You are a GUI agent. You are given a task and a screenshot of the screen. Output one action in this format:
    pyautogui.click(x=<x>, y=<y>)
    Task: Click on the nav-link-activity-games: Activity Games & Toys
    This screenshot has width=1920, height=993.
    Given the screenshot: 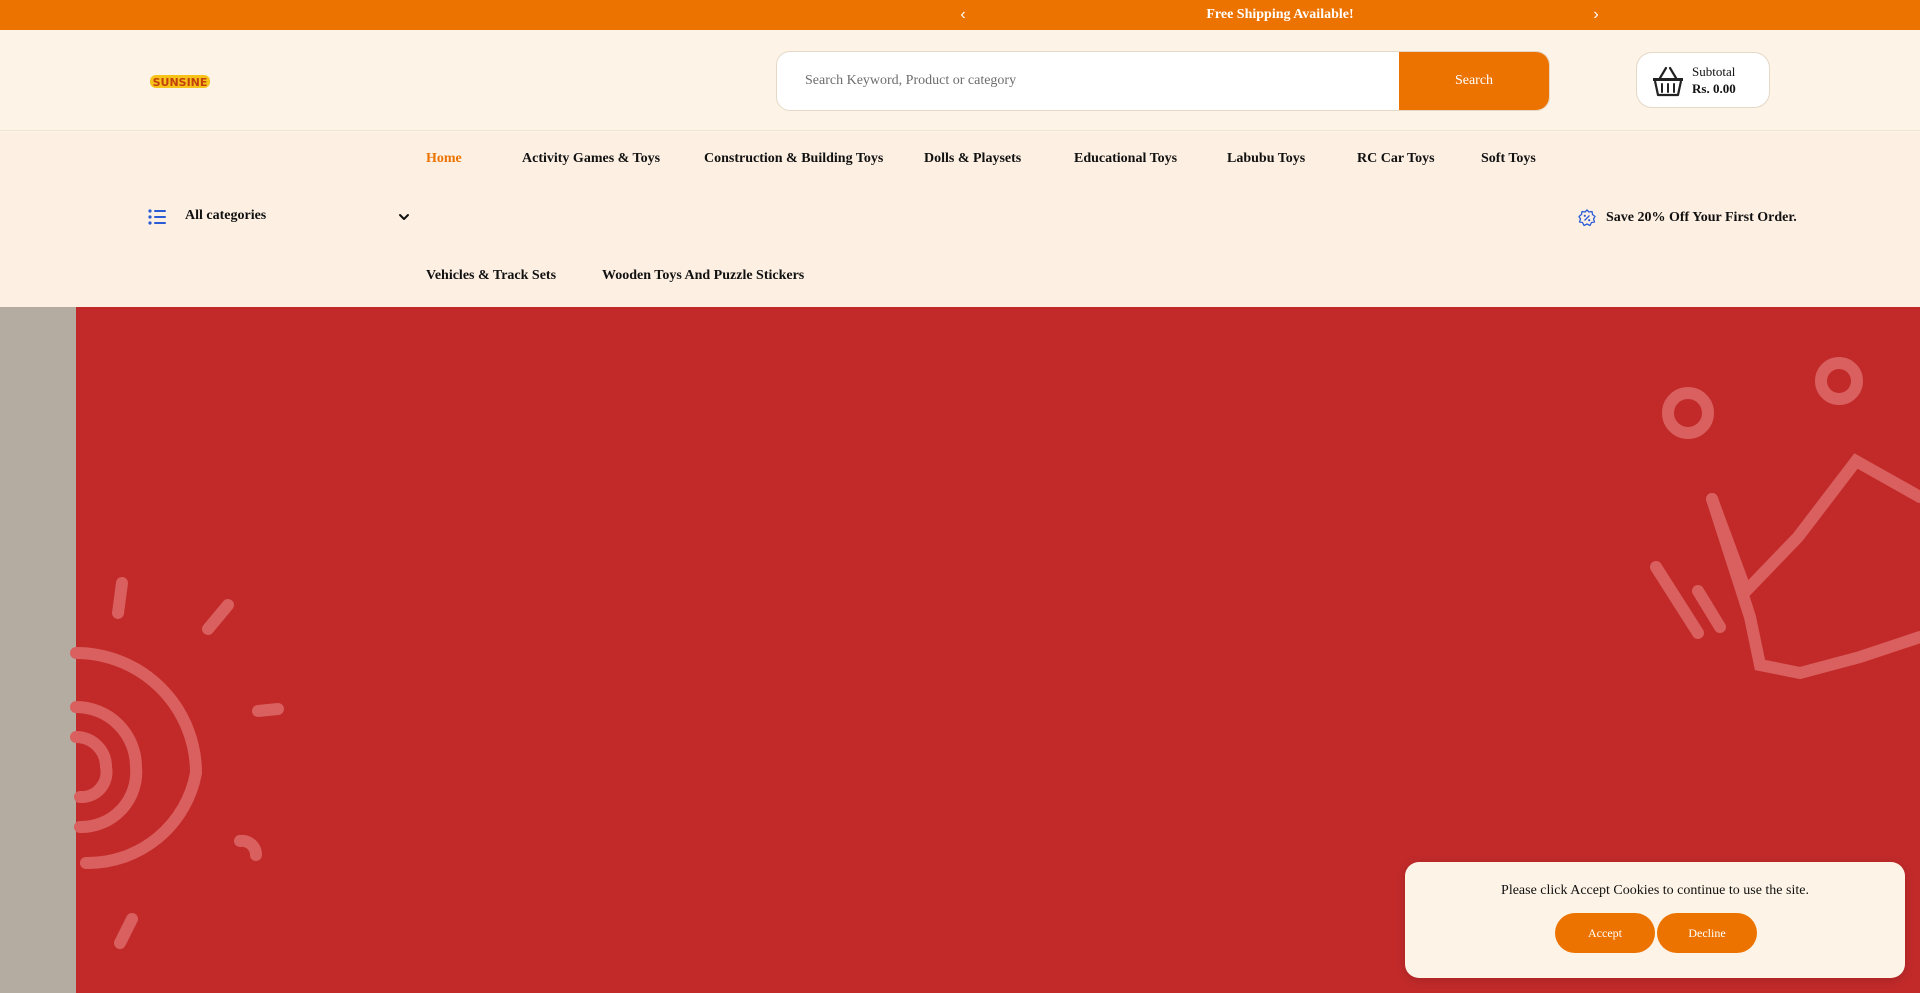 What is the action you would take?
    pyautogui.click(x=591, y=159)
    